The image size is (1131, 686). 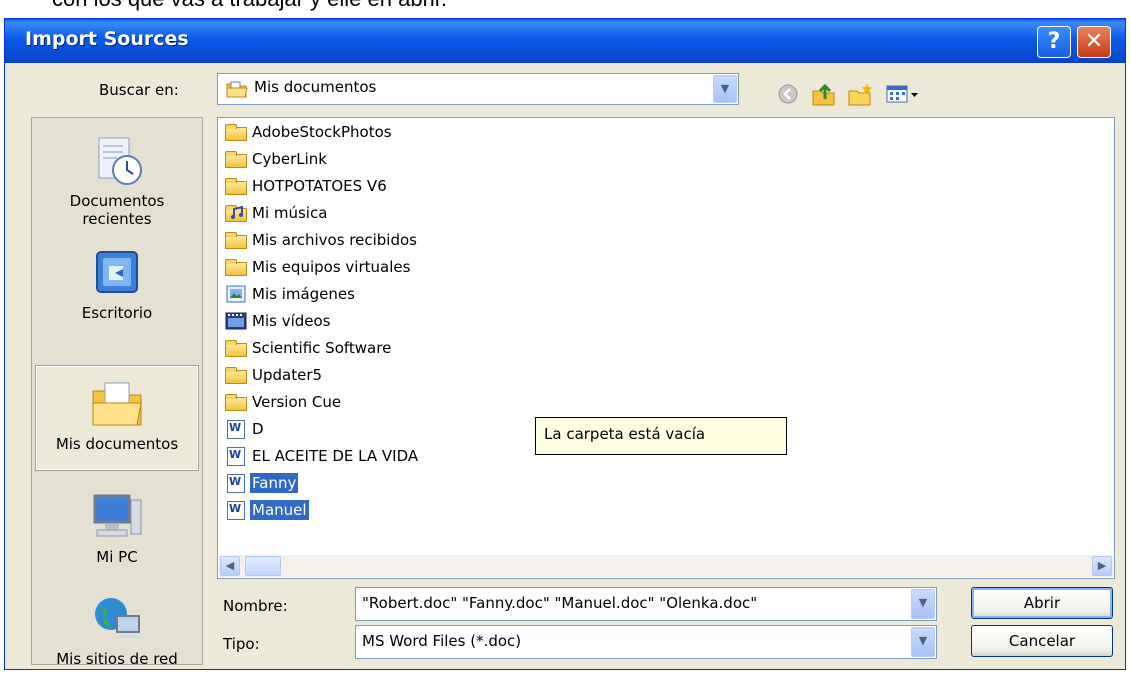 I want to click on list-item: Mis equipos virtuales, so click(x=318, y=268).